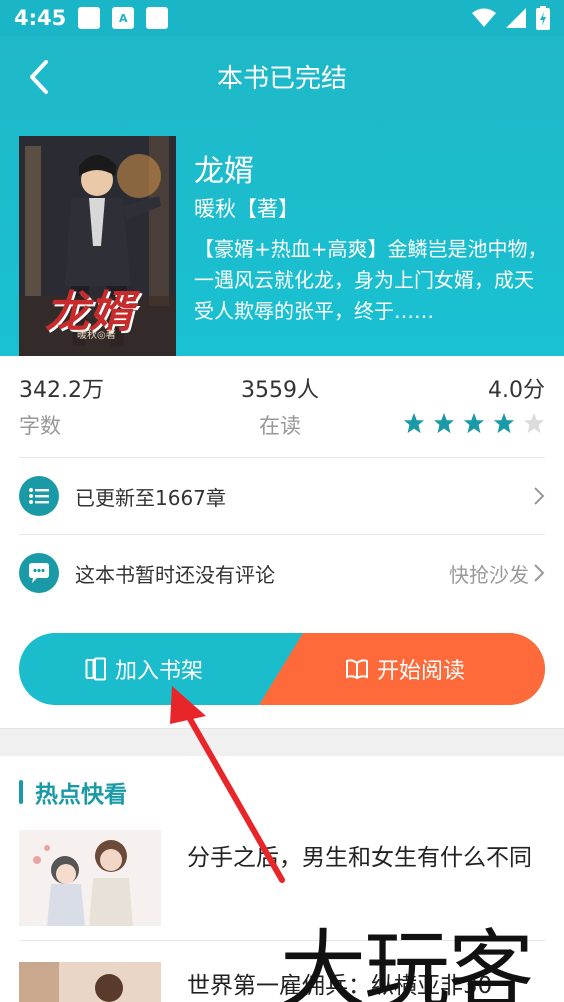 The height and width of the screenshot is (1002, 564). What do you see at coordinates (61, 406) in the screenshot?
I see `word-count-stat: 342.2万 字数` at bounding box center [61, 406].